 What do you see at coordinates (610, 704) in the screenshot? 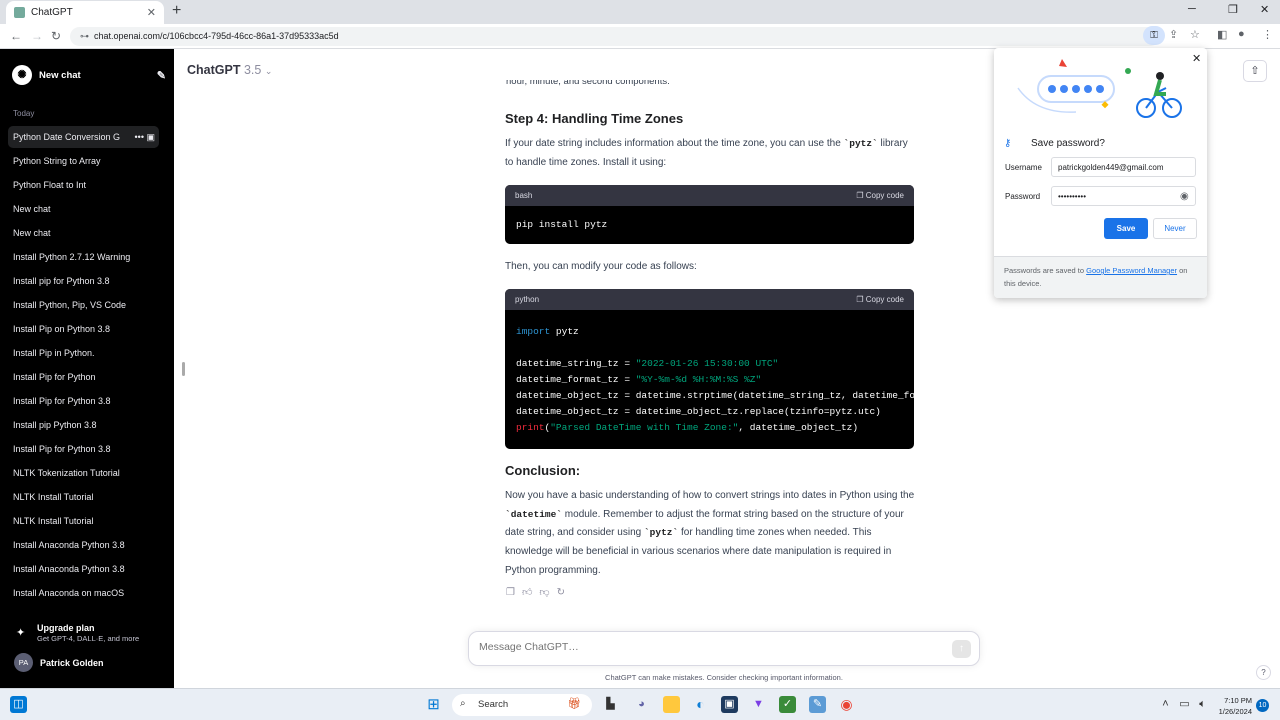
I see `task-view-icon: ▙` at bounding box center [610, 704].